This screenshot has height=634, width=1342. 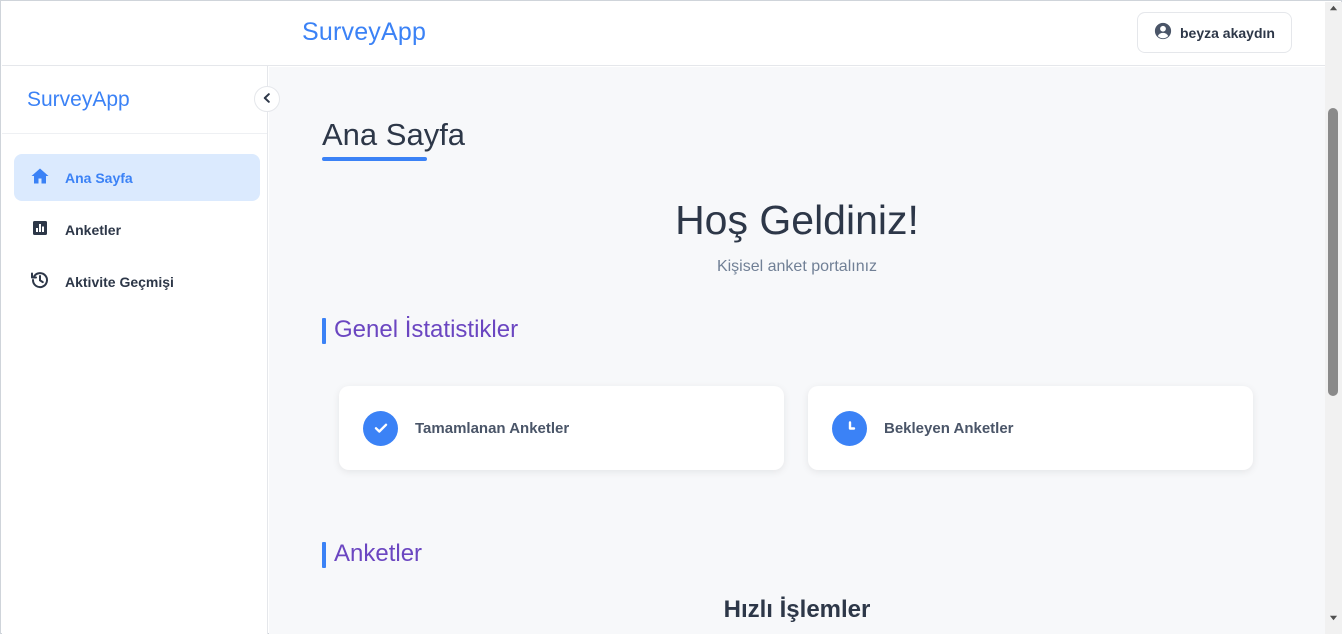 I want to click on sidebar-item-anketler: Anketler, so click(x=137, y=229).